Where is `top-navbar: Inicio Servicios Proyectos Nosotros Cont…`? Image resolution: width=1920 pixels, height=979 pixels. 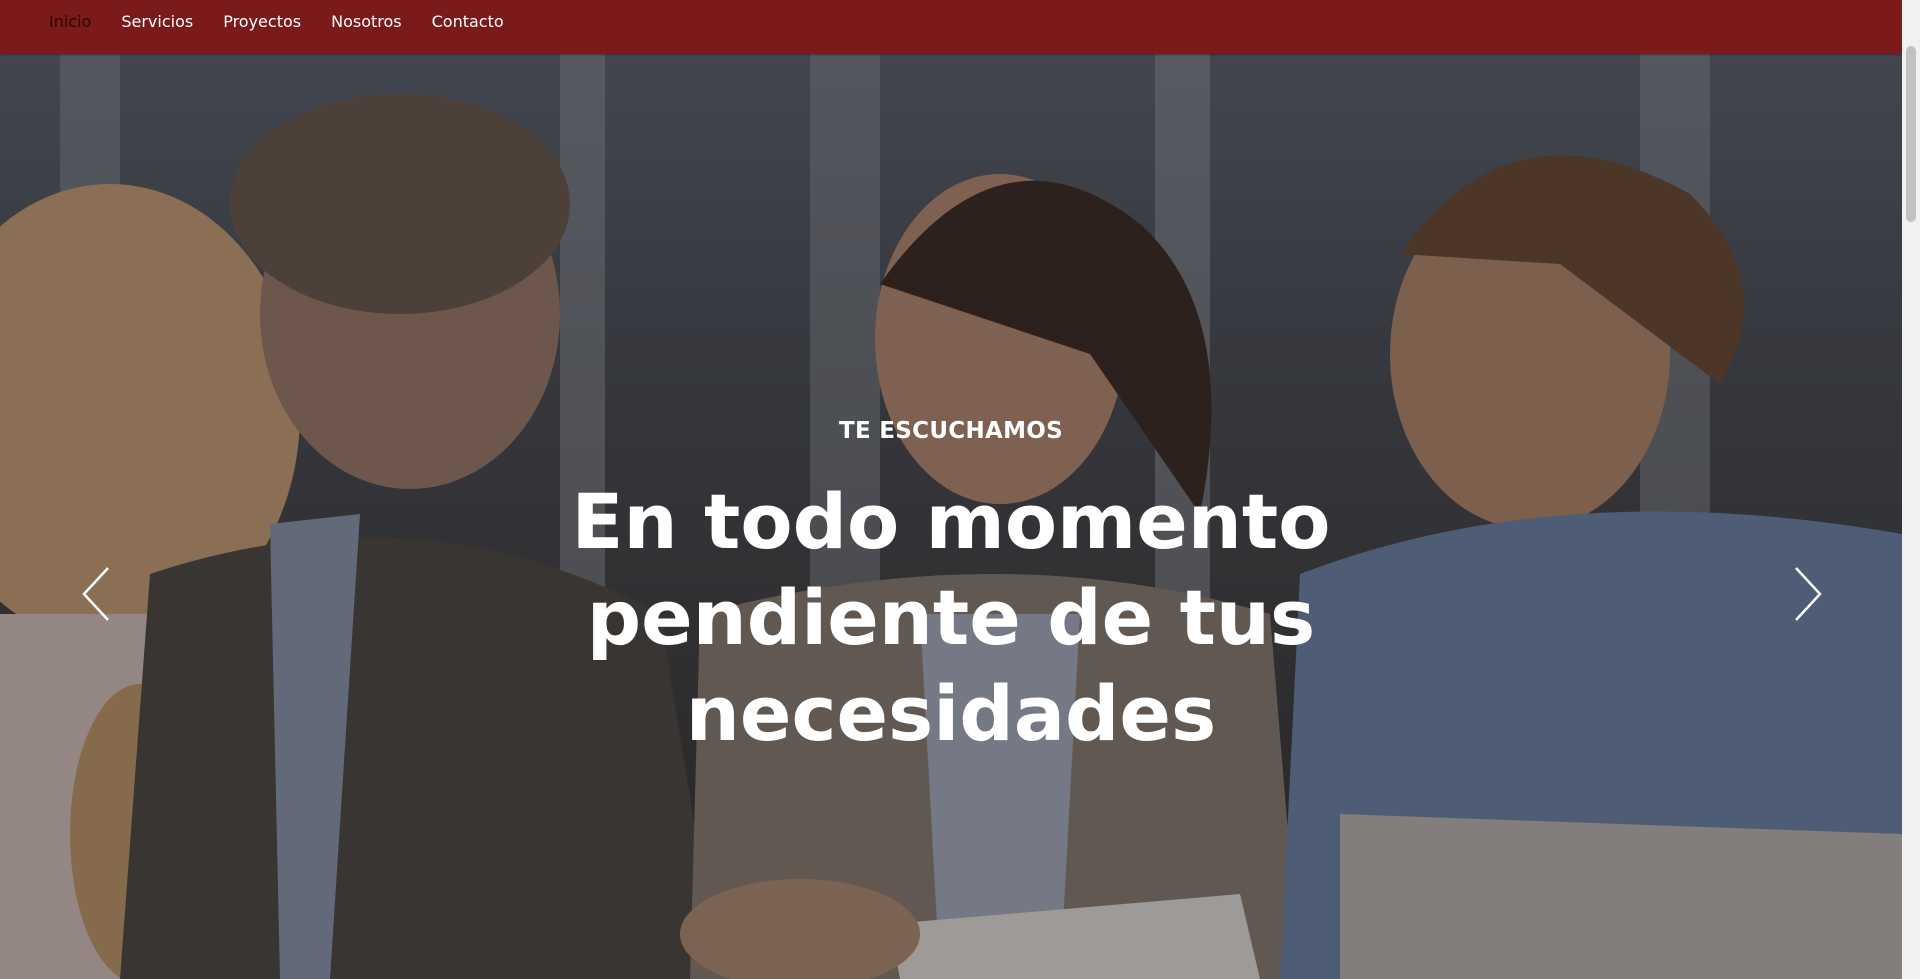 top-navbar: Inicio Servicios Proyectos Nosotros Cont… is located at coordinates (951, 27).